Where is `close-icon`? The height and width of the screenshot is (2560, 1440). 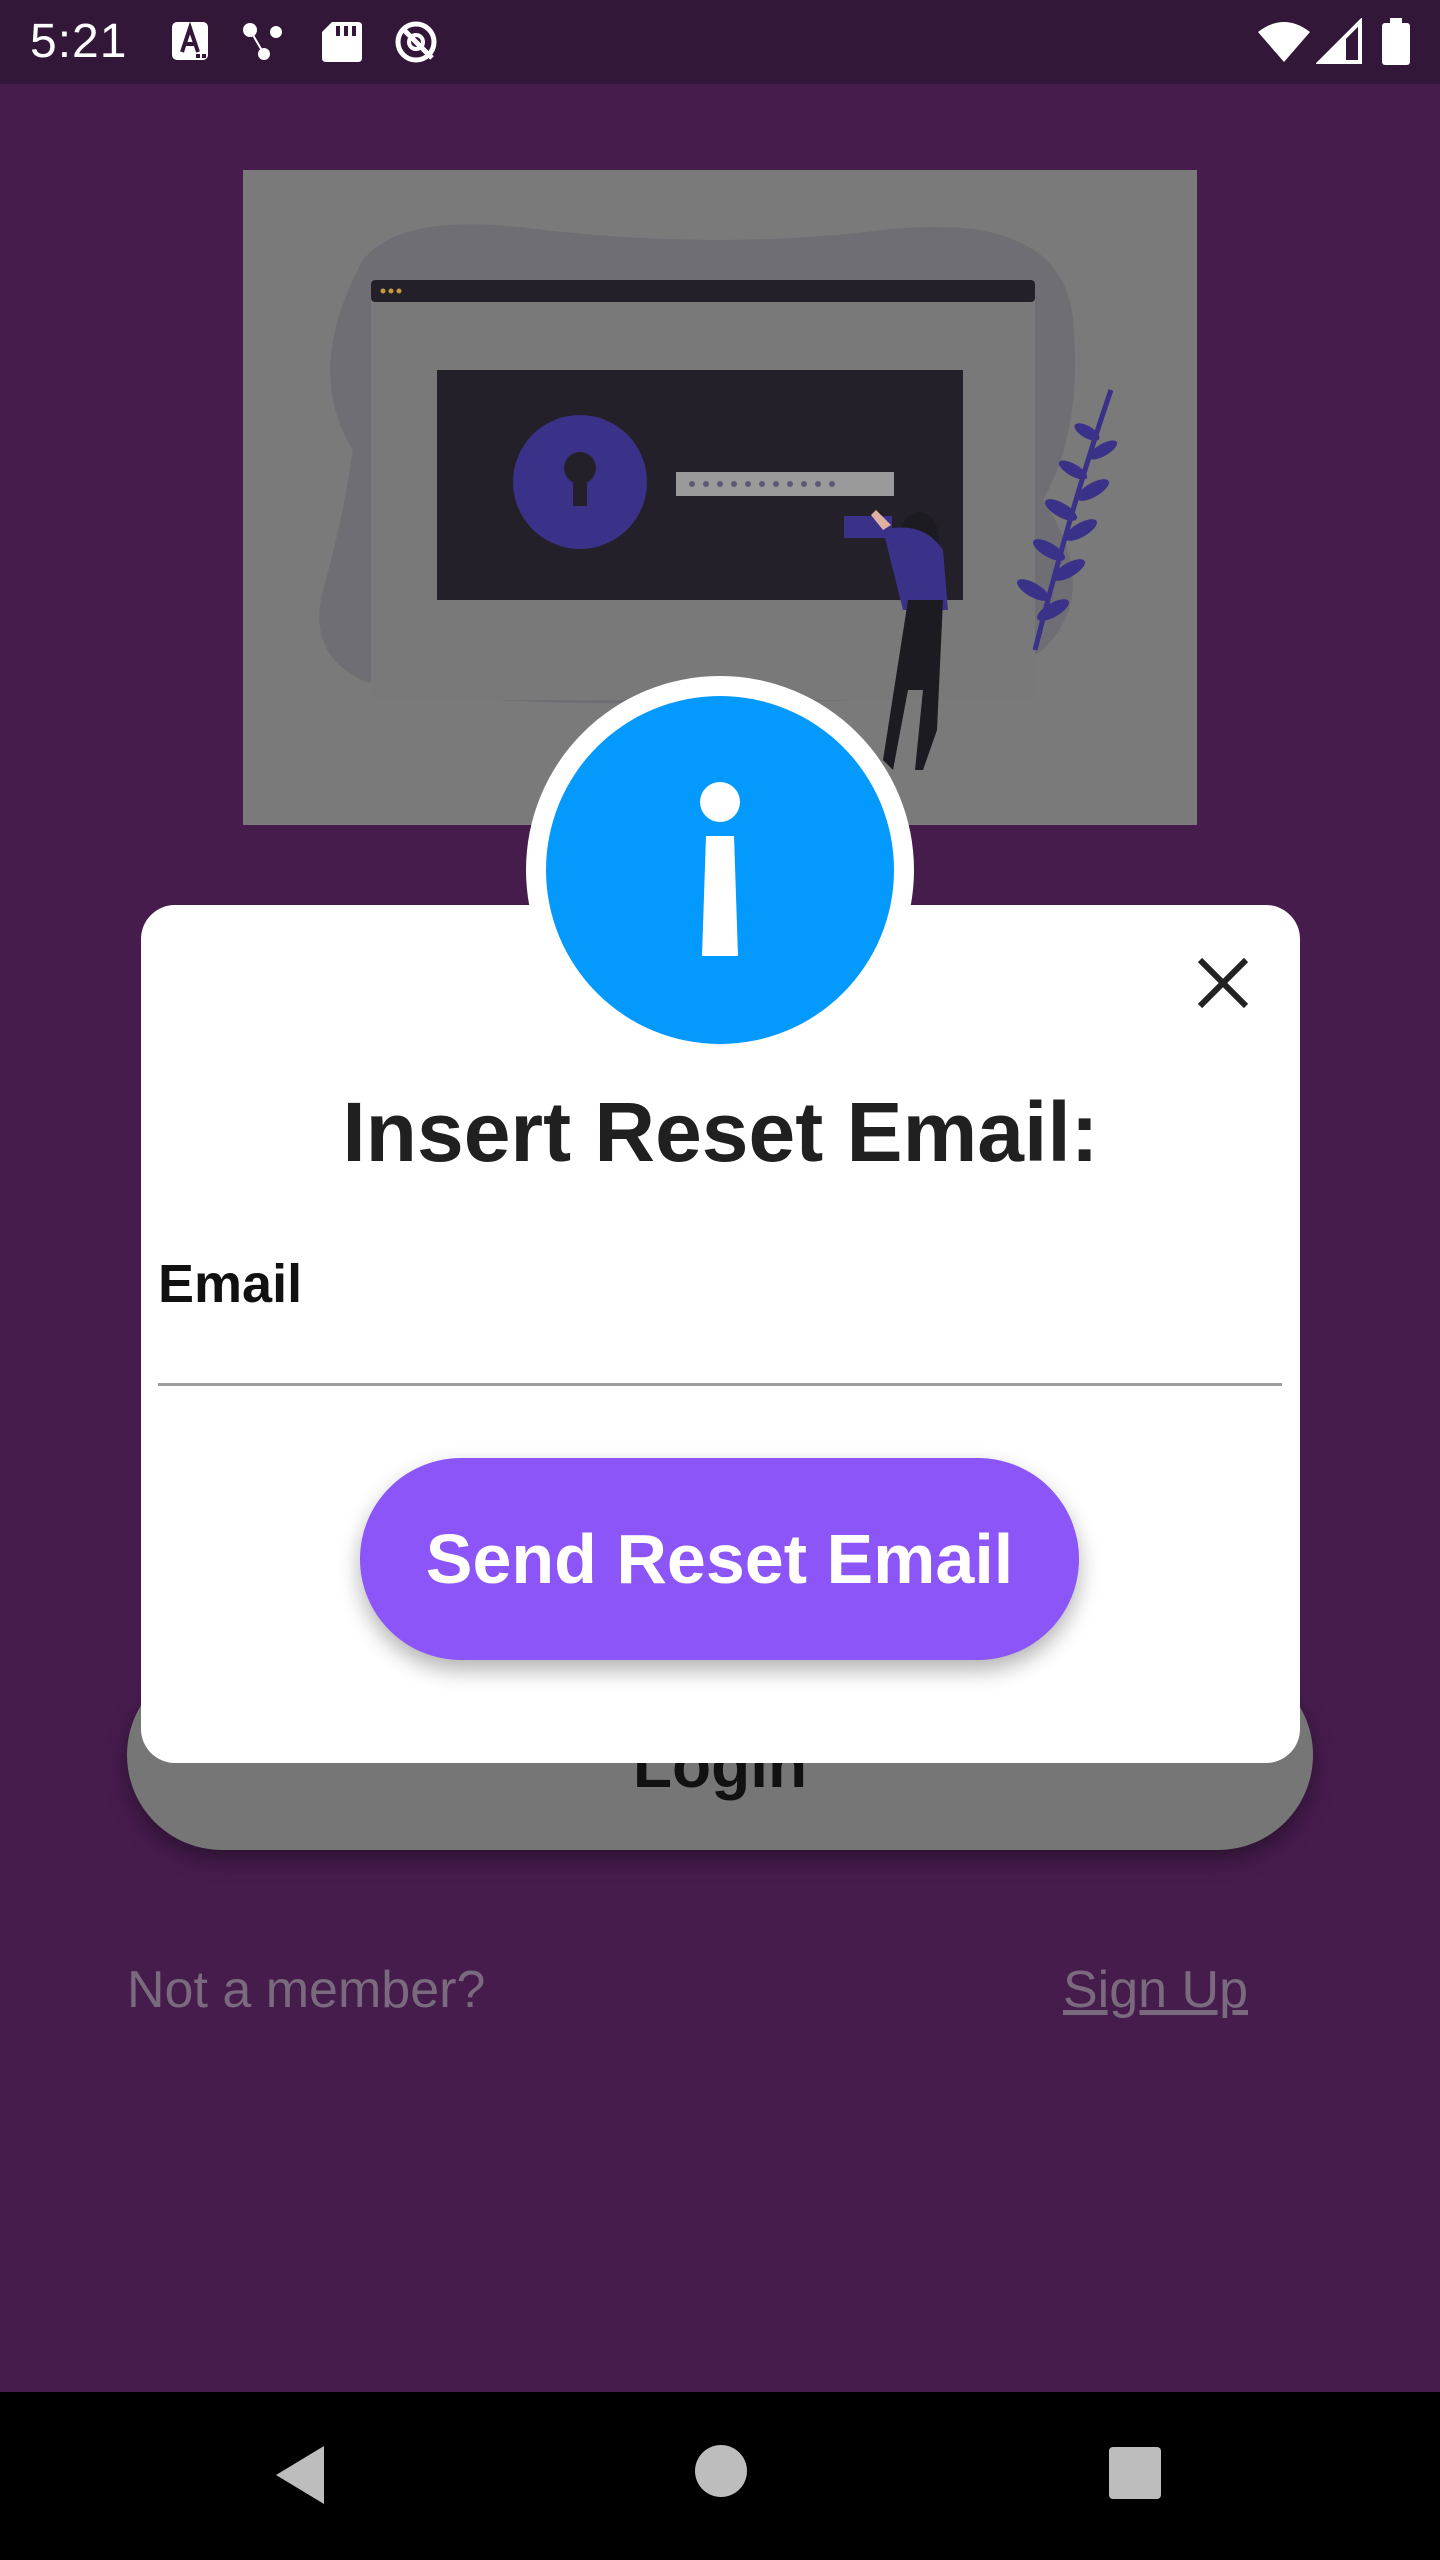 close-icon is located at coordinates (1223, 983).